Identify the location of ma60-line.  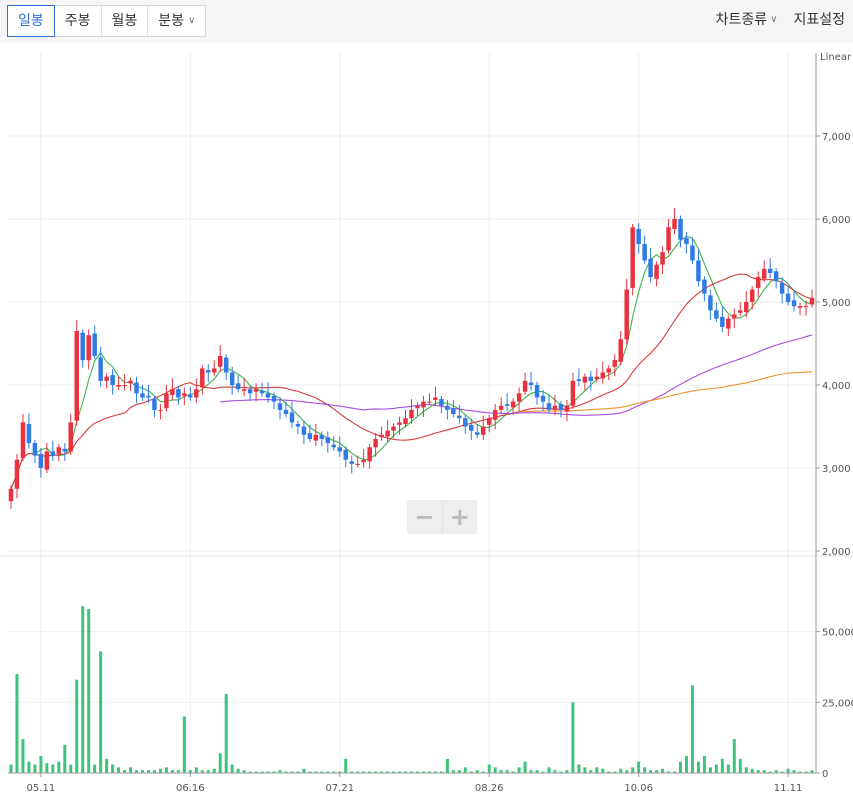
(516, 375).